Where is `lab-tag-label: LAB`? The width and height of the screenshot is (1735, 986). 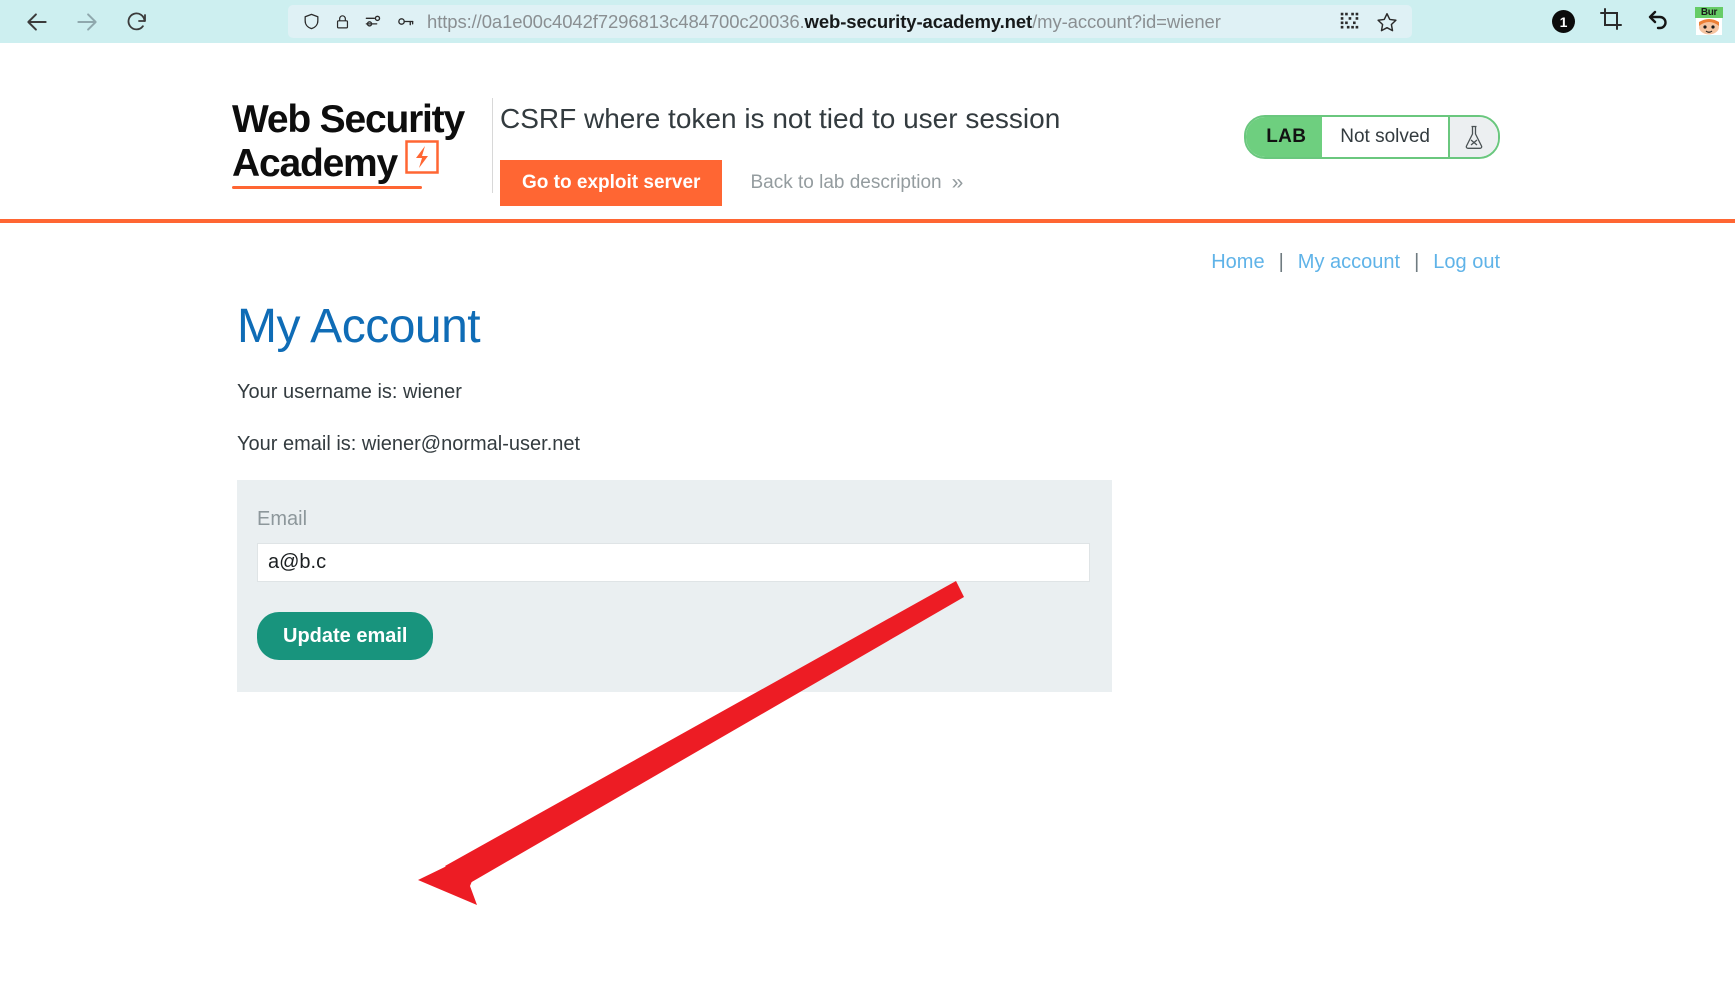
lab-tag-label: LAB is located at coordinates (1284, 137).